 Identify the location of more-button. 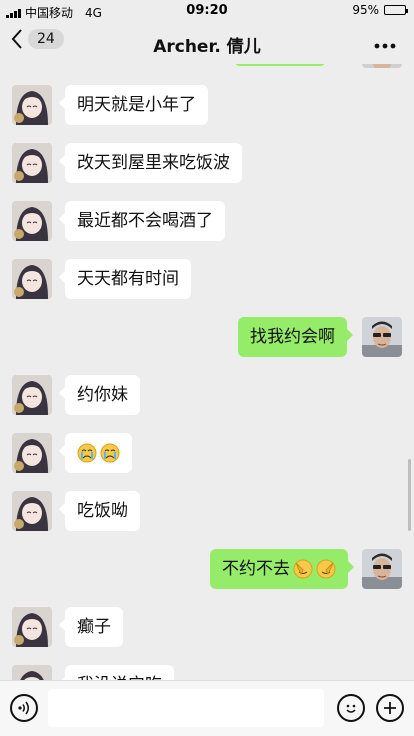
(385, 43).